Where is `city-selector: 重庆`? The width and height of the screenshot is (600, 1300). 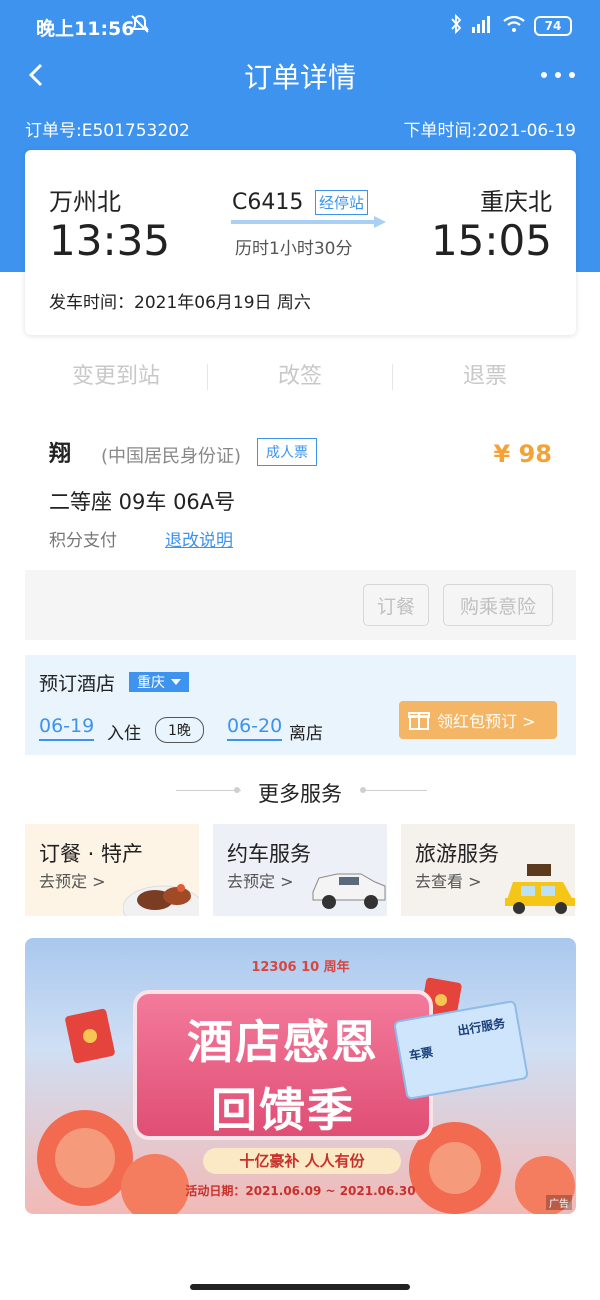
city-selector: 重庆 is located at coordinates (159, 682).